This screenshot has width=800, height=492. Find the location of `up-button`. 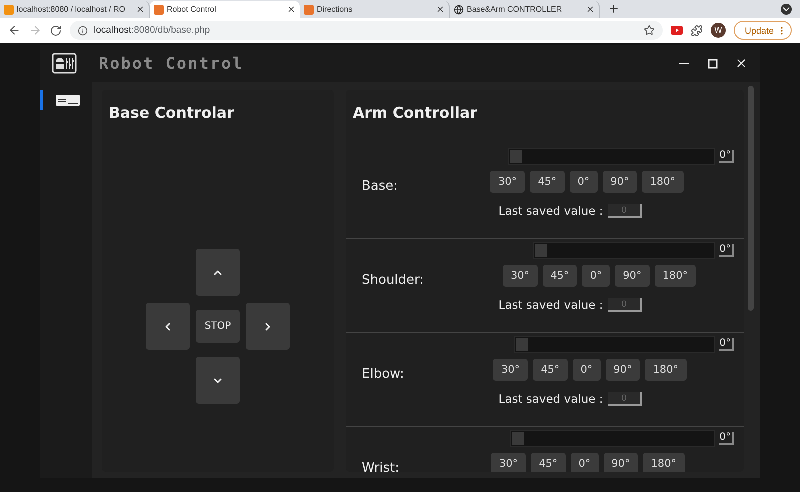

up-button is located at coordinates (218, 272).